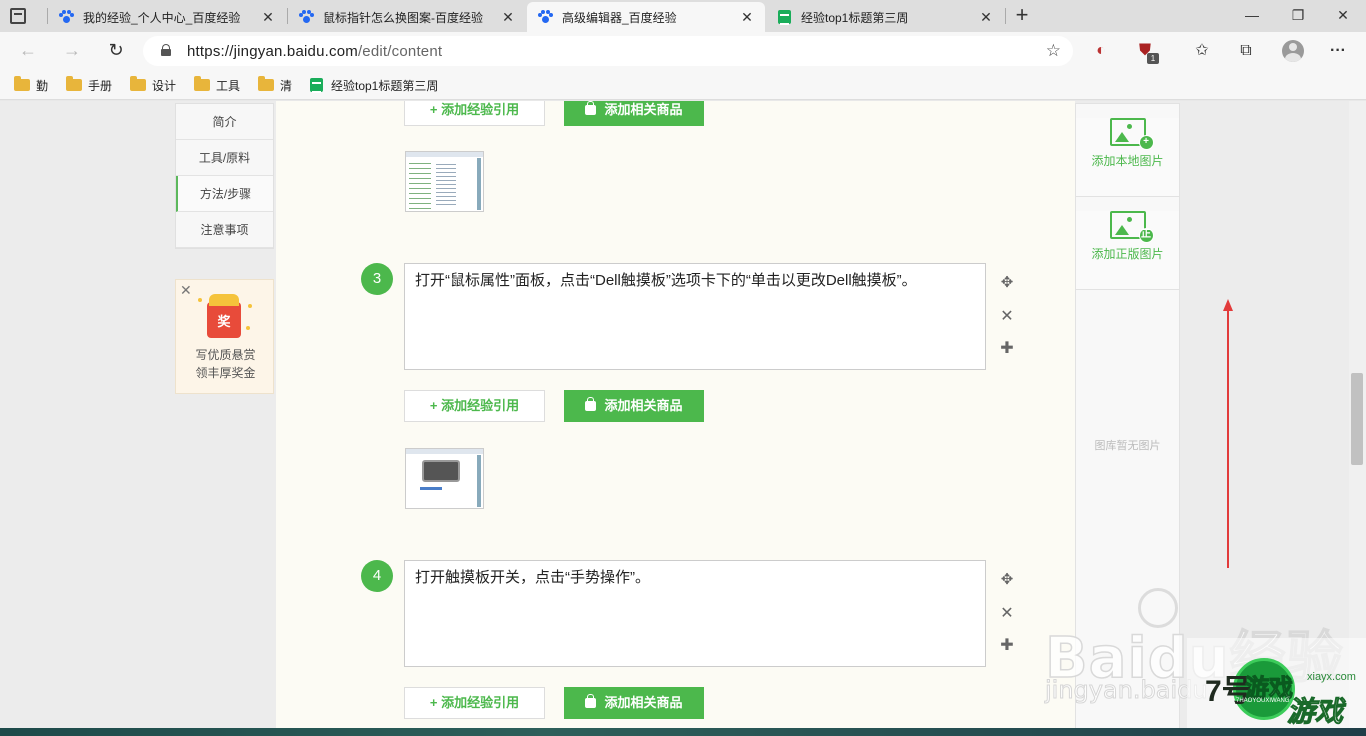 Image resolution: width=1366 pixels, height=736 pixels. I want to click on taskbar-strip, so click(683, 732).